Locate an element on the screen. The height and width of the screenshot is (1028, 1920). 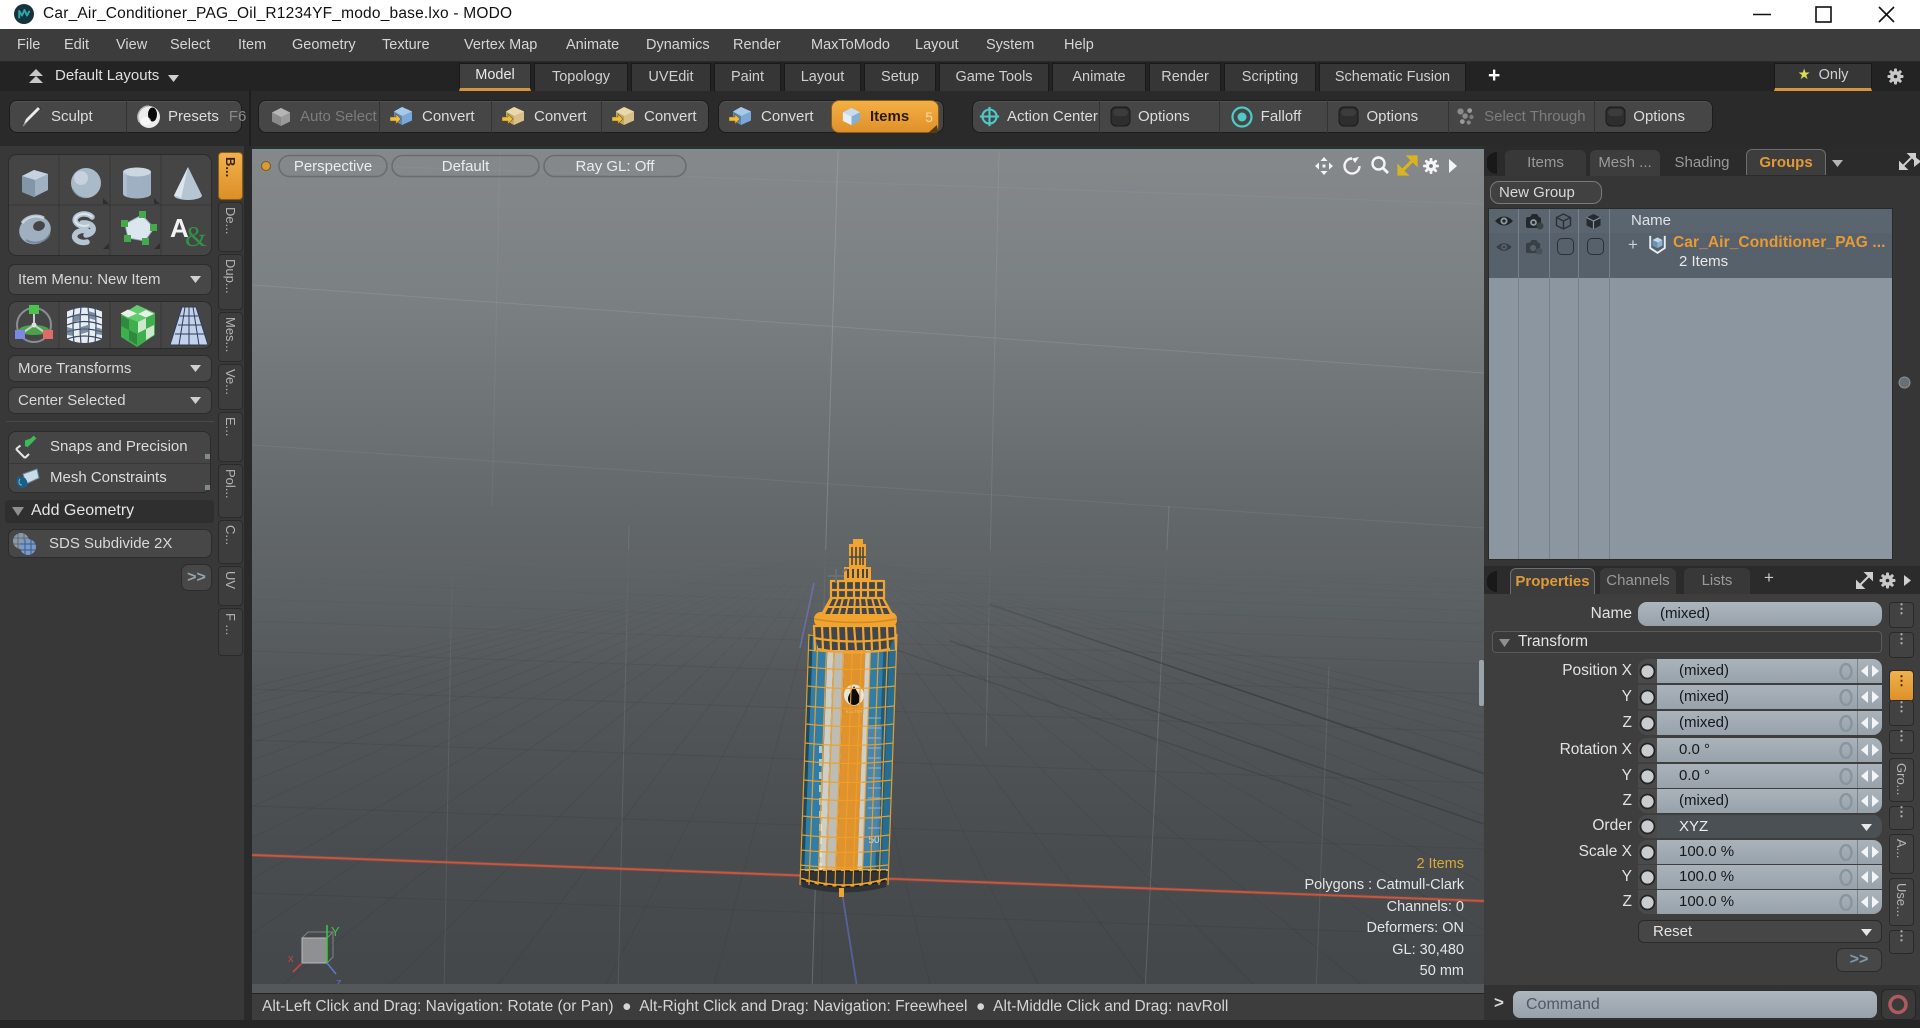
svg-text: Perspective is located at coordinates (333, 166).